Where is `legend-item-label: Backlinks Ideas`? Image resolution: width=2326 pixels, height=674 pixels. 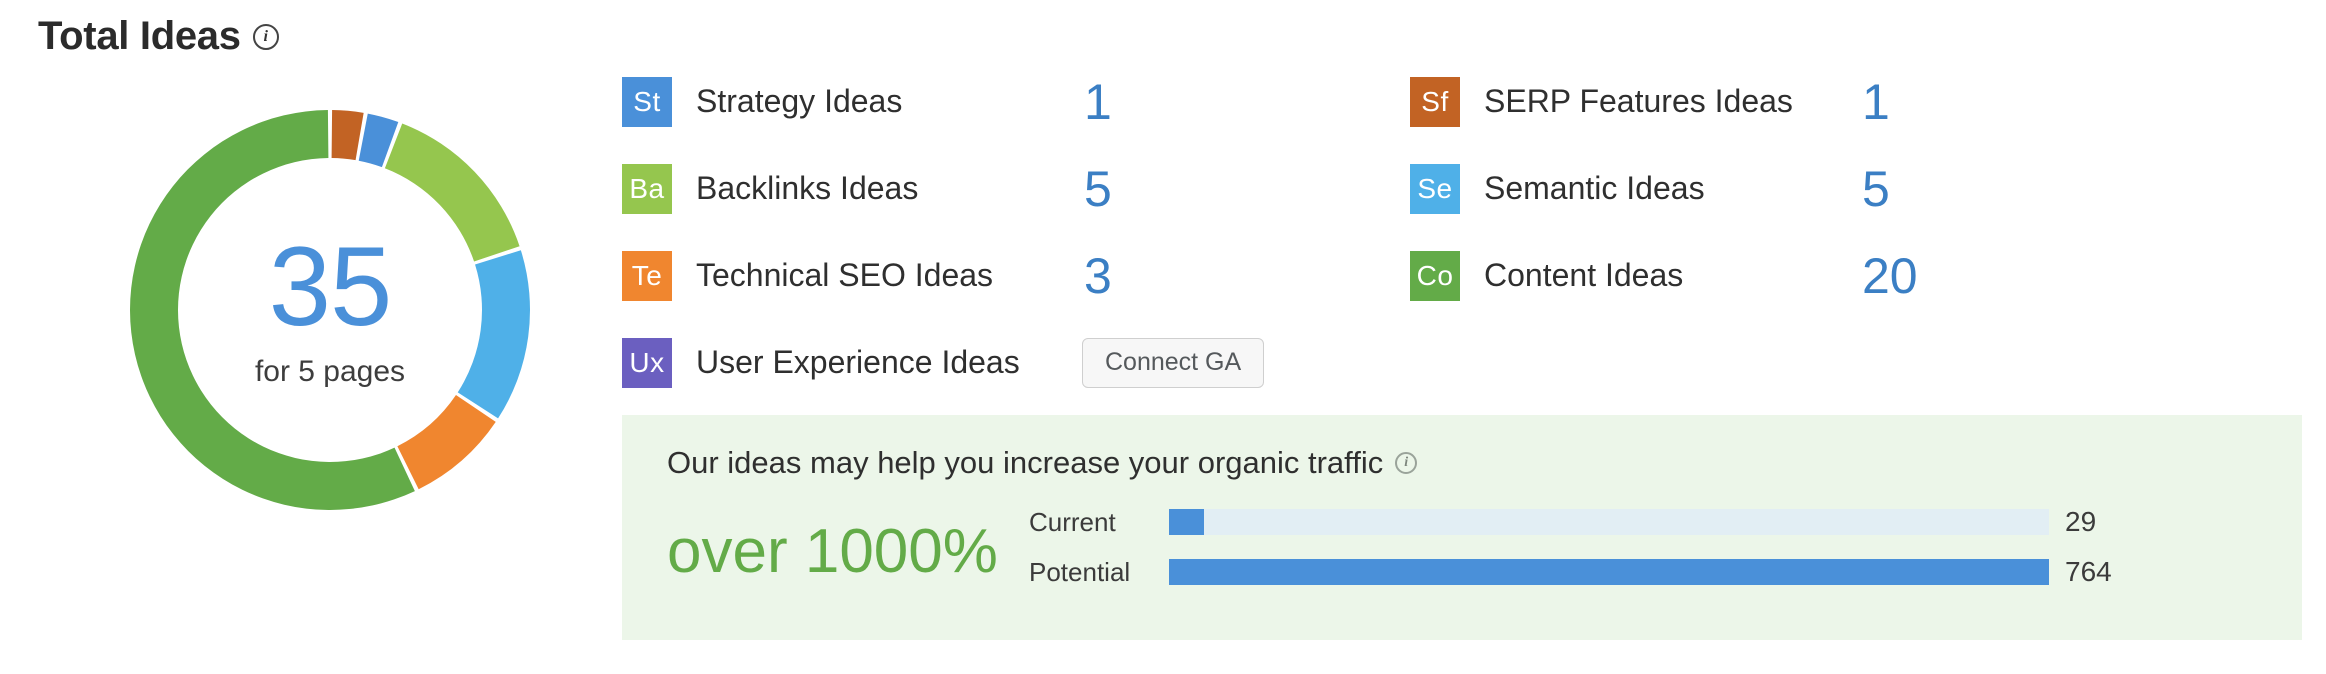
legend-item-label: Backlinks Ideas is located at coordinates (807, 188).